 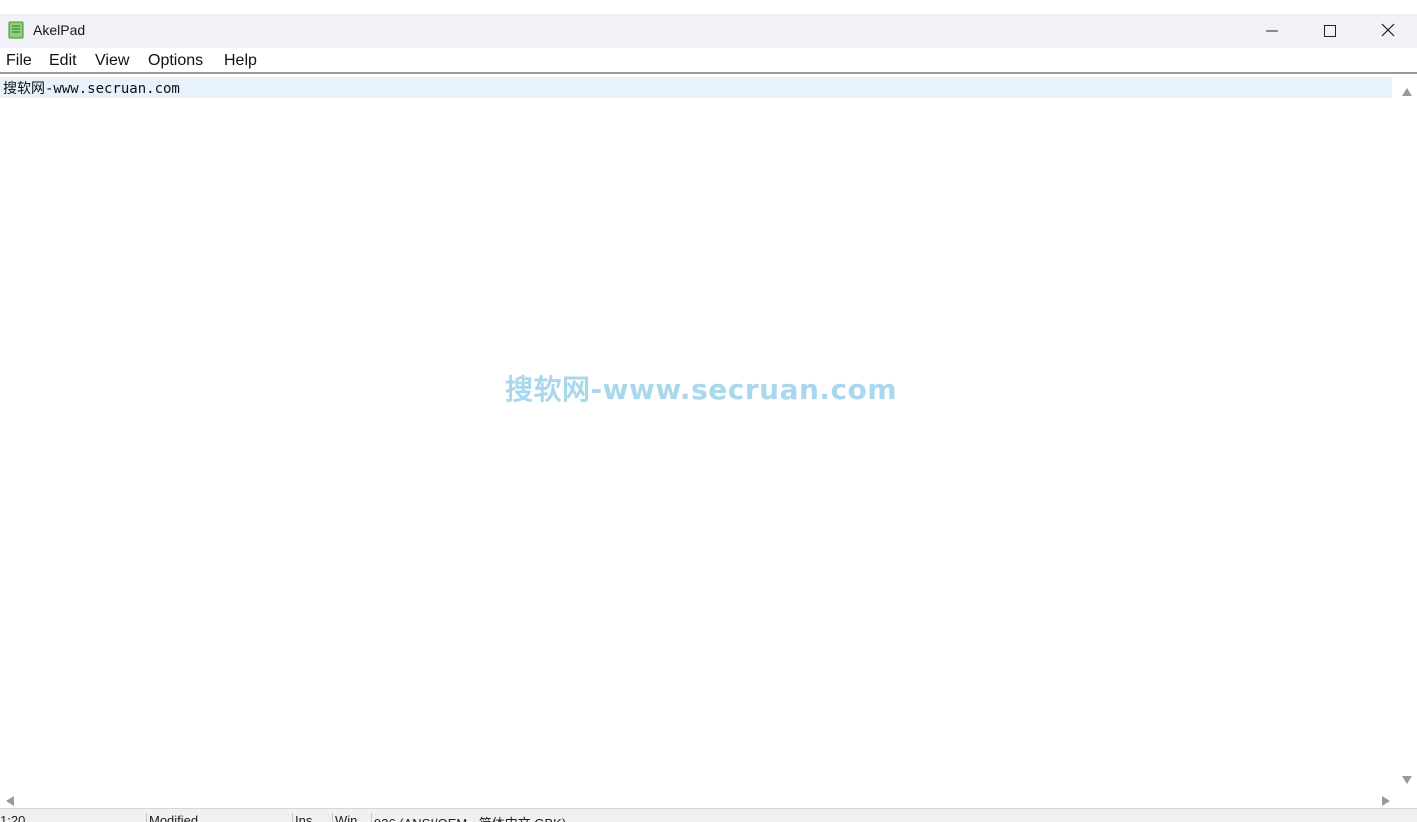 What do you see at coordinates (13, 817) in the screenshot?
I see `status-cursor-position: 1:20` at bounding box center [13, 817].